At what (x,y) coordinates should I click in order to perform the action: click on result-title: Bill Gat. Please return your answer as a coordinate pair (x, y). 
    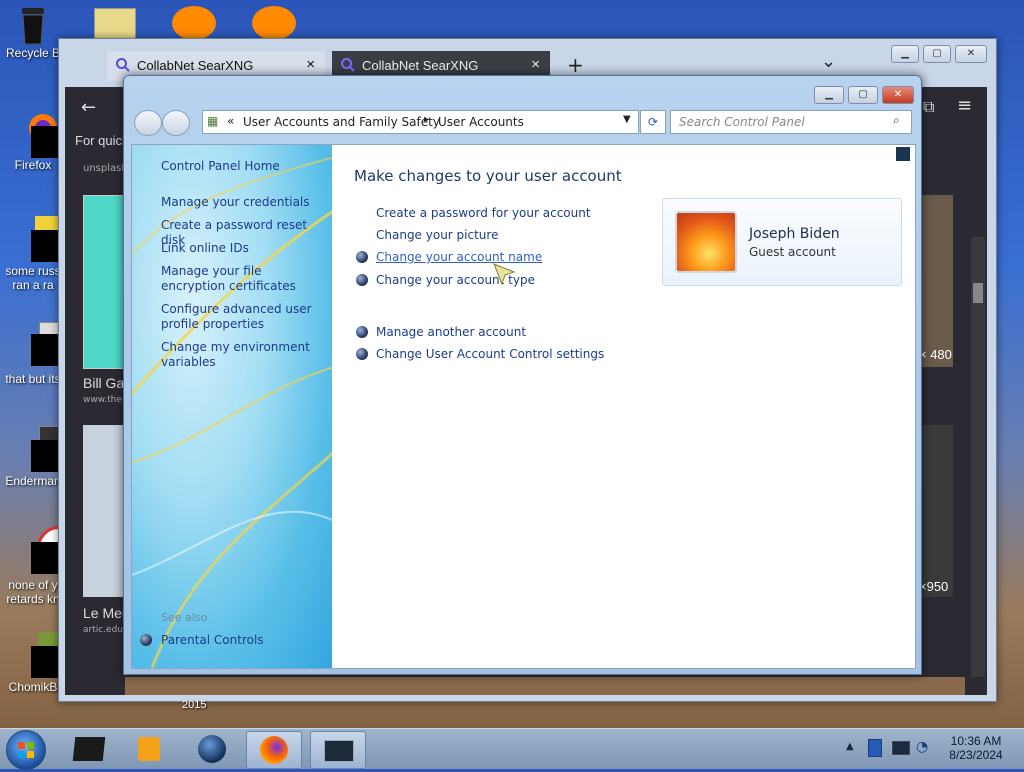
    Looking at the image, I should click on (105, 383).